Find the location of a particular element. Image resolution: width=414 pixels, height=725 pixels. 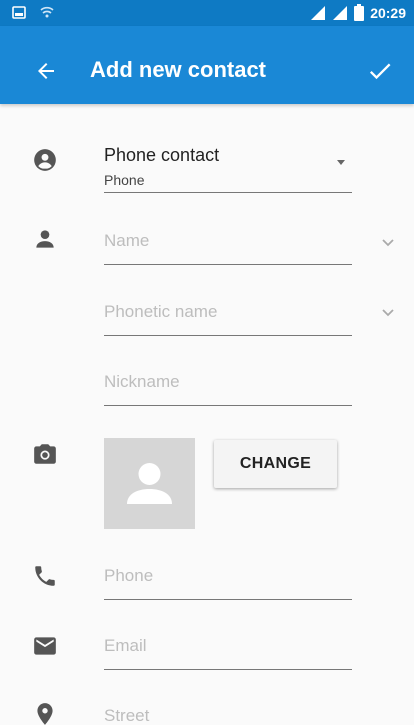

status-bar: 20:29 is located at coordinates (207, 13).